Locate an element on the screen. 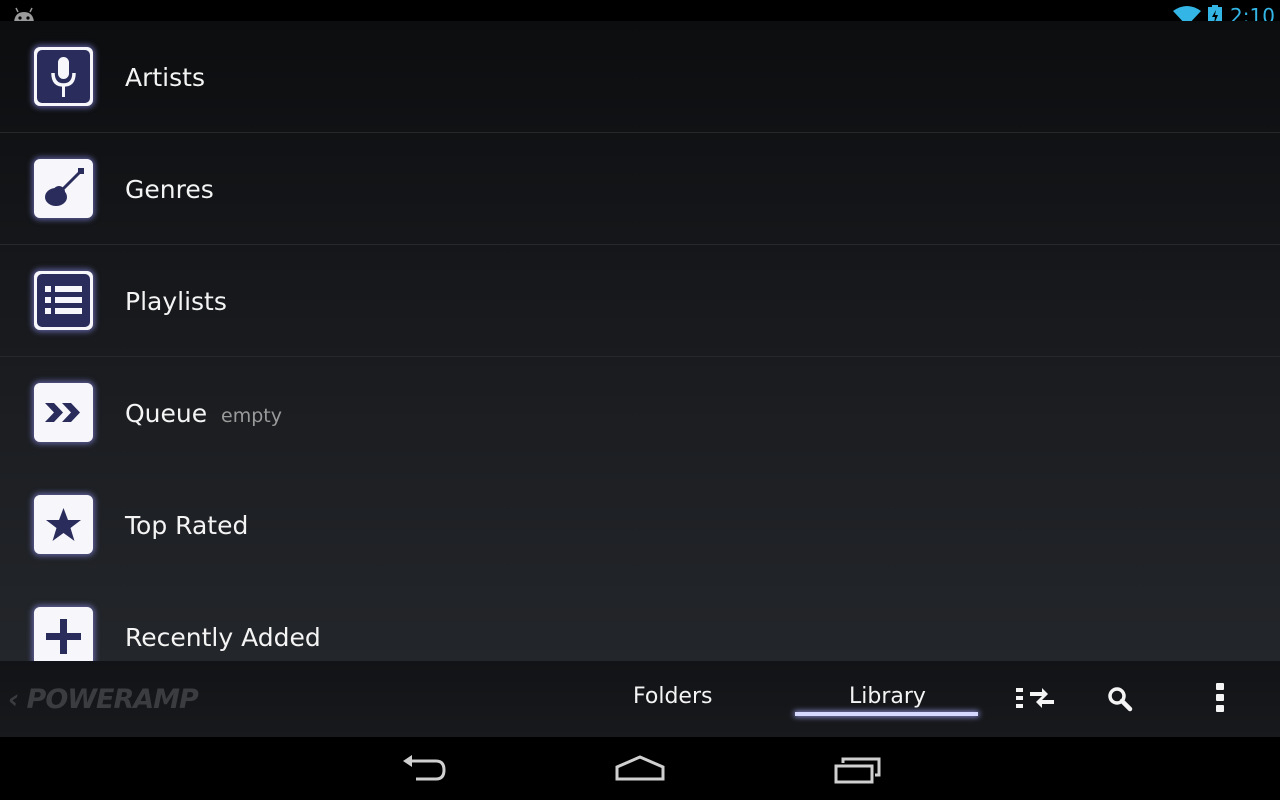  back-icon is located at coordinates (424, 770).